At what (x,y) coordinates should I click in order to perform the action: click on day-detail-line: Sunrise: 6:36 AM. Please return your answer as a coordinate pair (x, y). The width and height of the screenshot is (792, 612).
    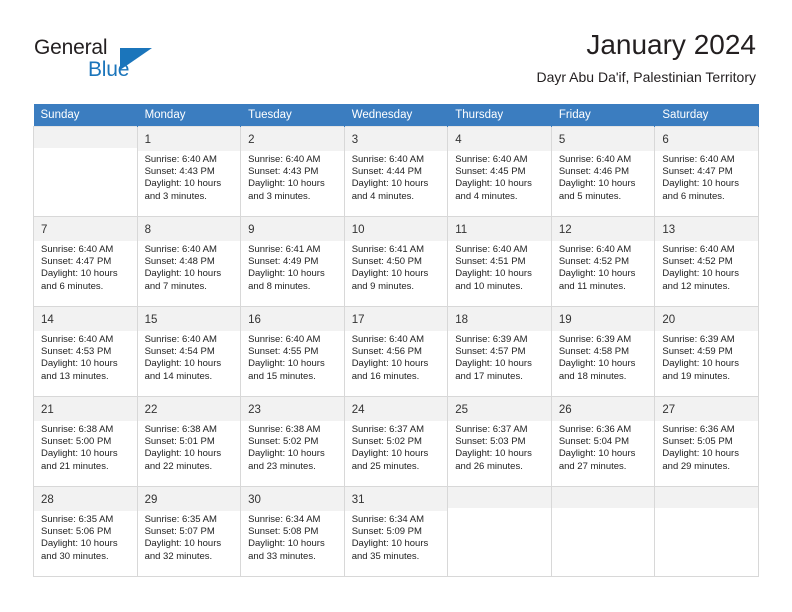
    Looking at the image, I should click on (595, 429).